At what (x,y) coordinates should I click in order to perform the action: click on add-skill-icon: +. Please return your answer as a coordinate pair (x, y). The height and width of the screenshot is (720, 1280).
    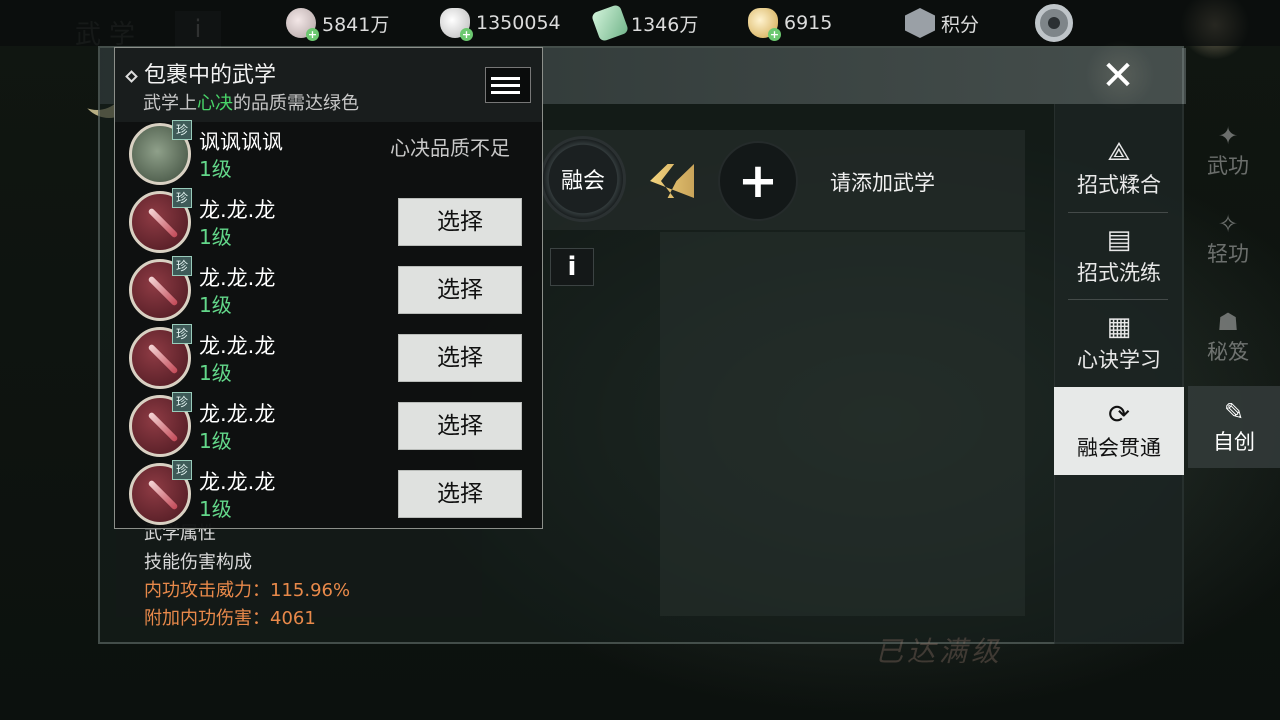
    Looking at the image, I should click on (758, 181).